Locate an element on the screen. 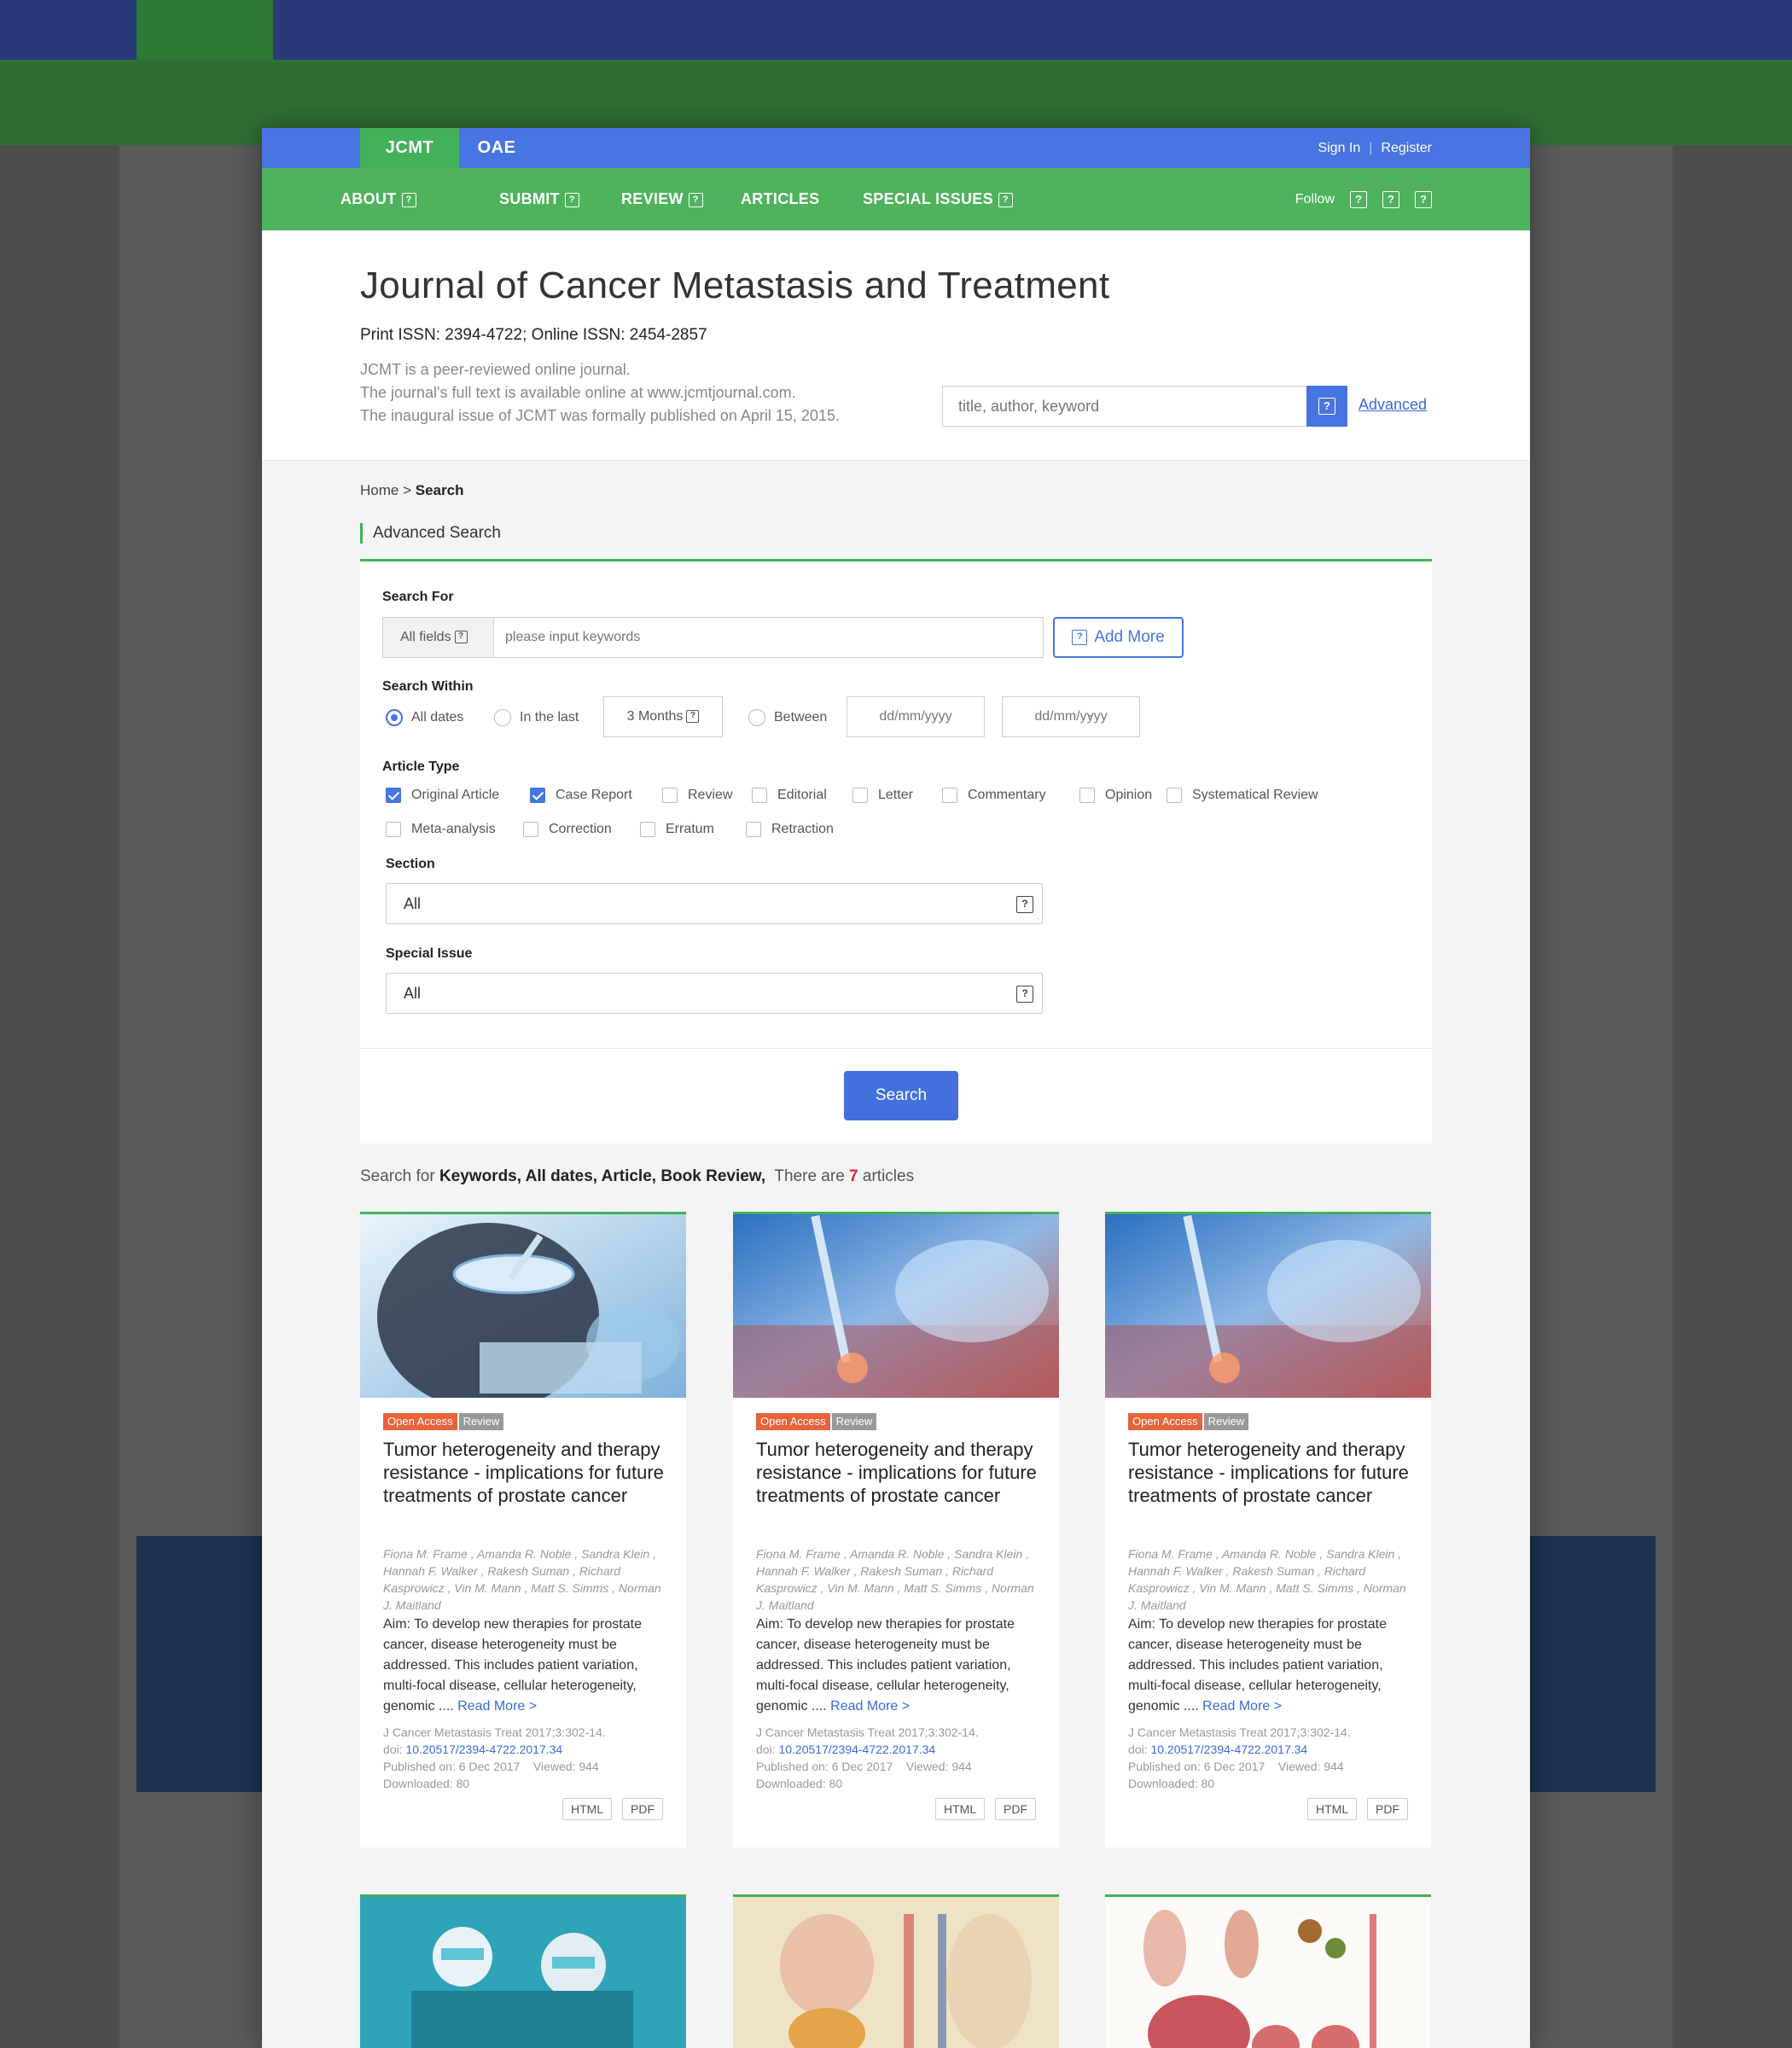 This screenshot has height=2048, width=1792. months-select: 3 Months? is located at coordinates (663, 716).